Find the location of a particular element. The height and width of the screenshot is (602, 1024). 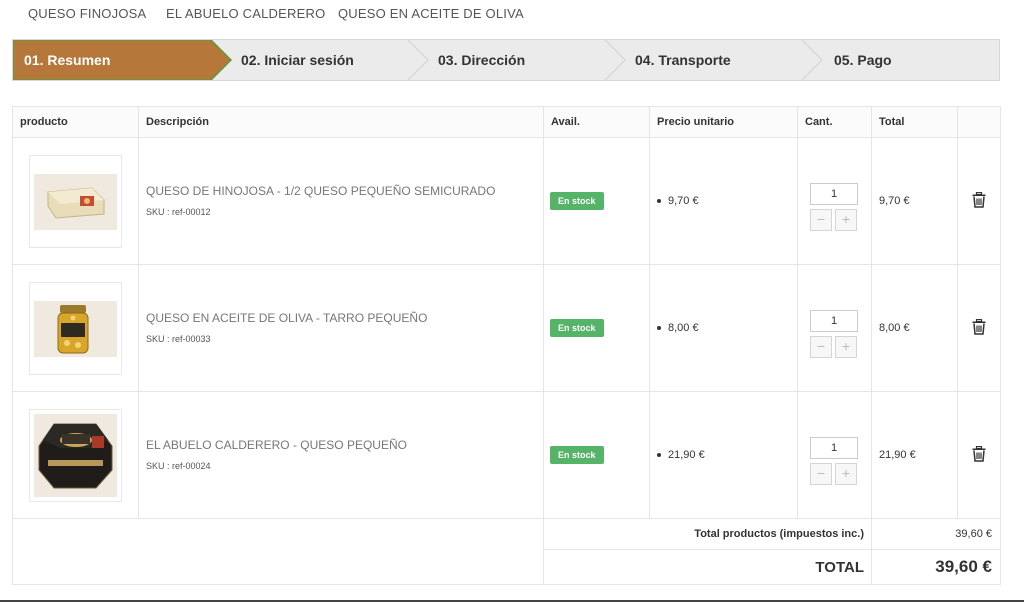

header-description: Descripción is located at coordinates (341, 122).